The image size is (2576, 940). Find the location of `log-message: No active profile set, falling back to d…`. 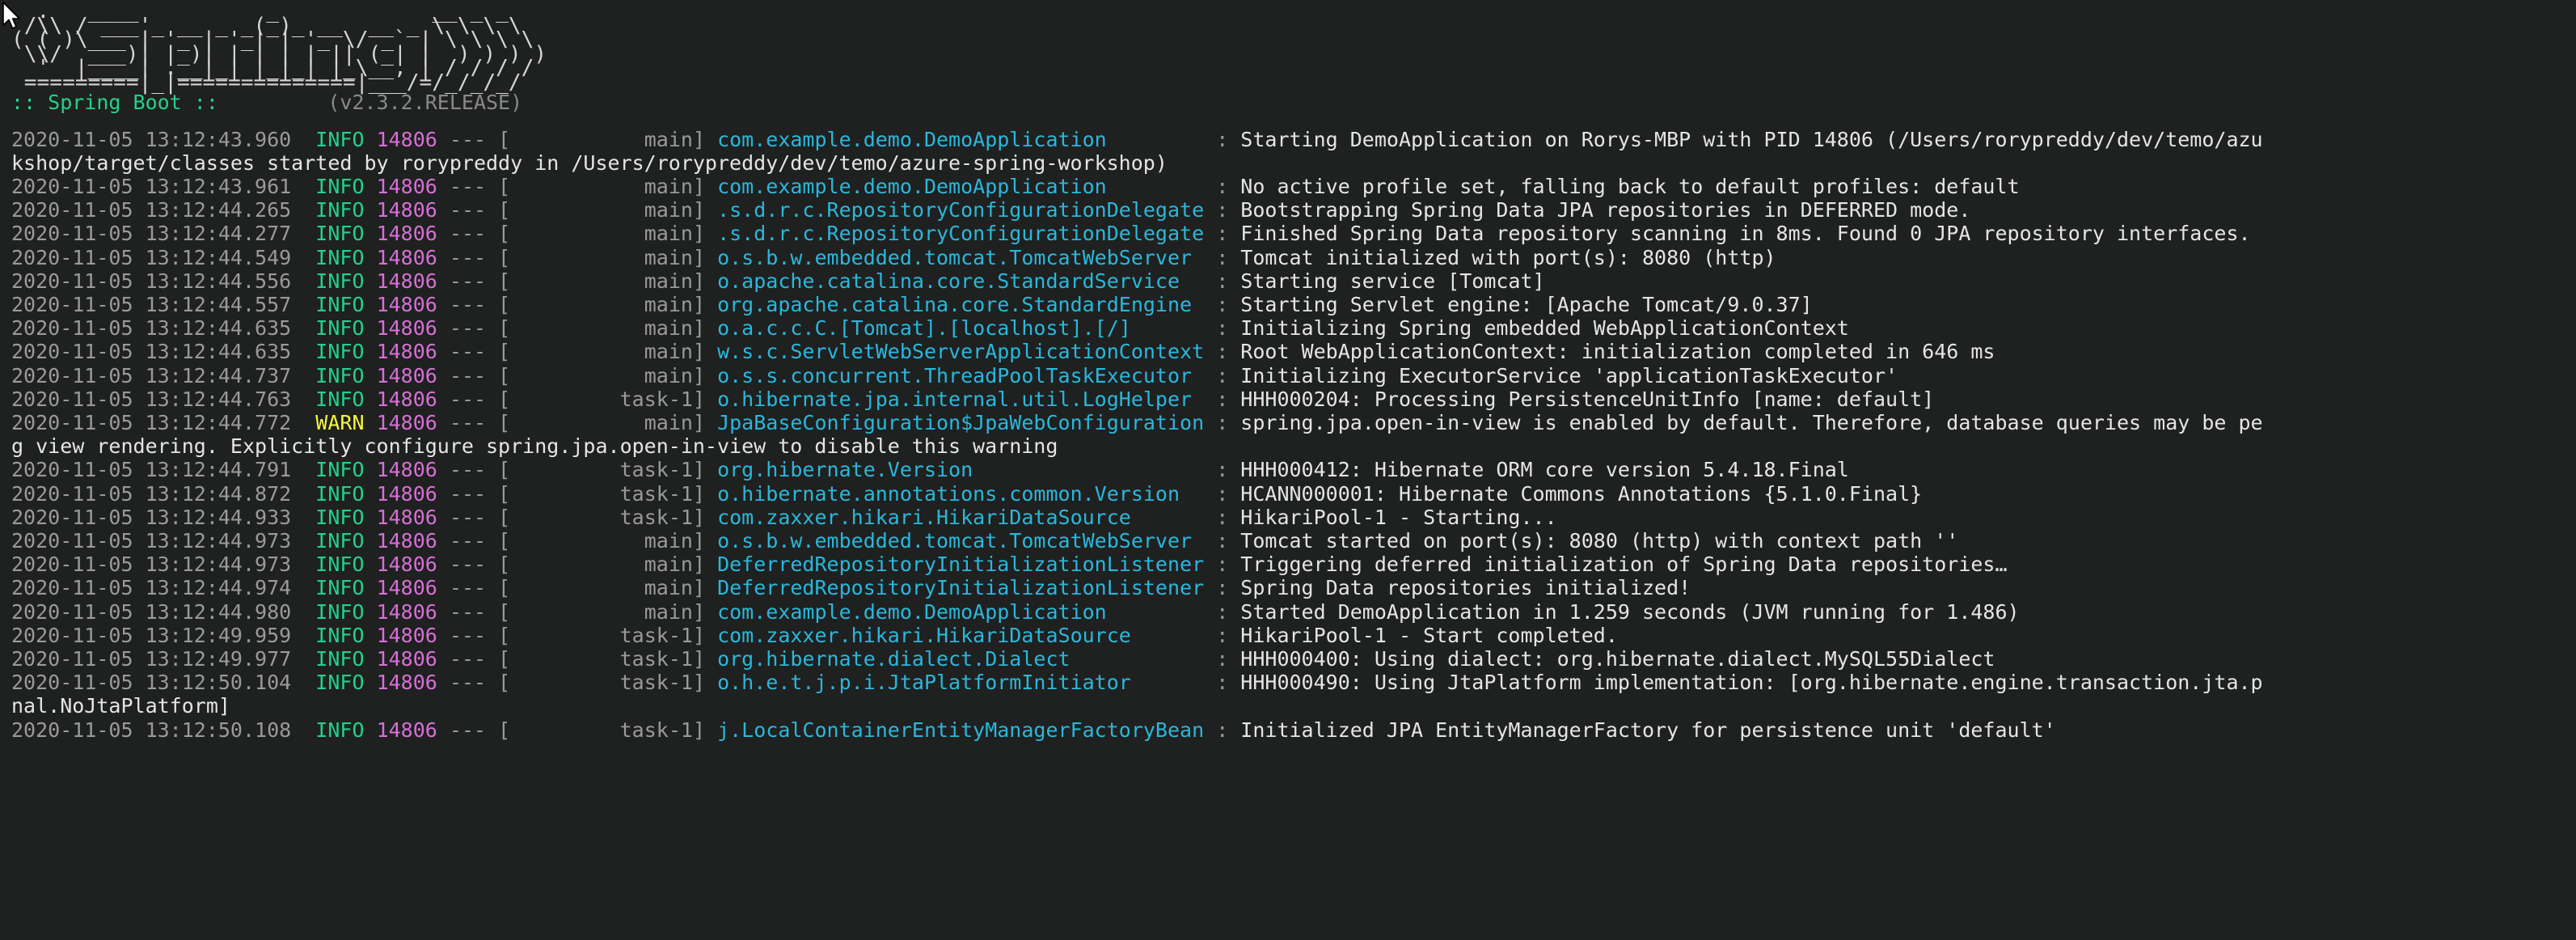

log-message: No active profile set, falling back to d… is located at coordinates (1630, 186).